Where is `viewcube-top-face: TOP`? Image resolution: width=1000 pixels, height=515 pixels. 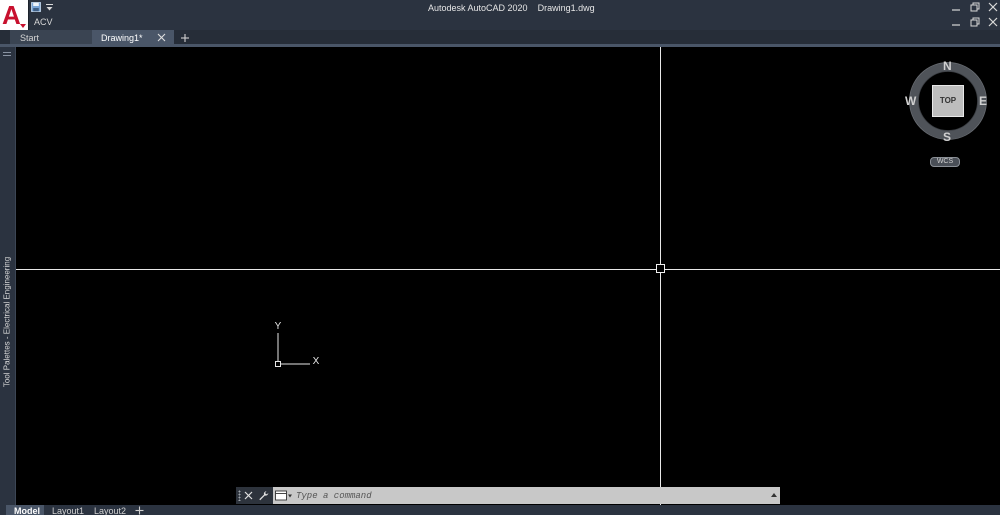
viewcube-top-face: TOP is located at coordinates (948, 101).